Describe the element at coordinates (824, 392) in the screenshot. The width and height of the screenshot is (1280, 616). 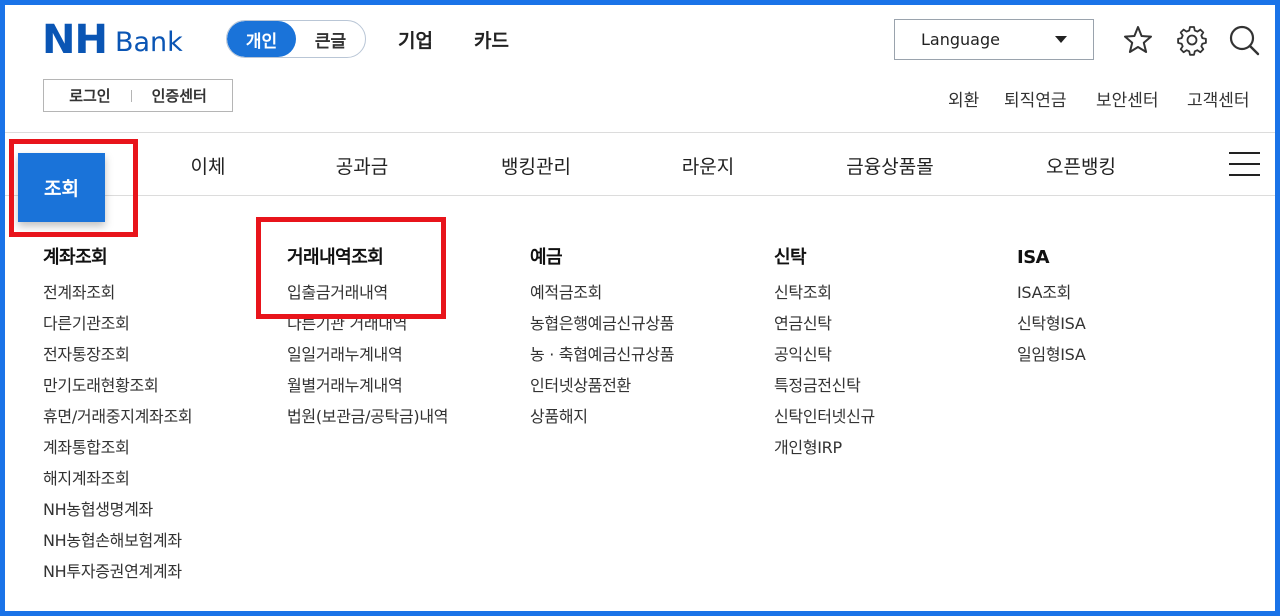
I see `menu-item: 특정금전신탁` at that location.